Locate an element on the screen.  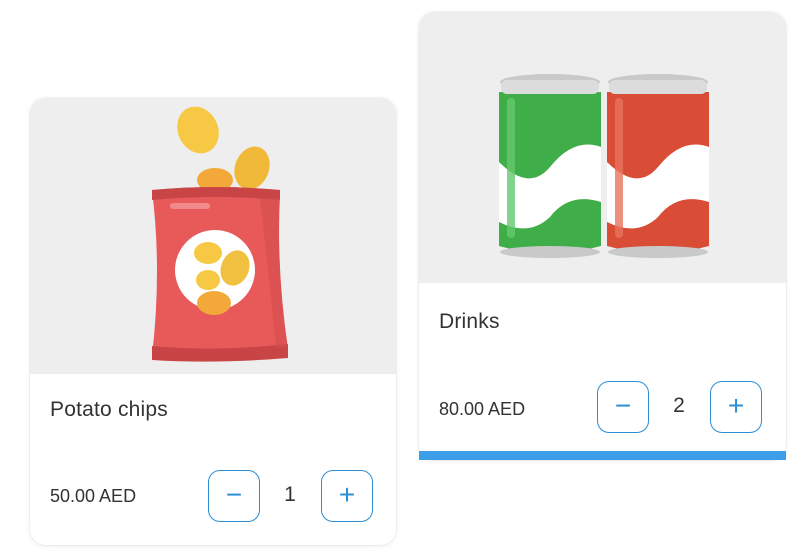
quantity-value: 2 is located at coordinates (679, 405).